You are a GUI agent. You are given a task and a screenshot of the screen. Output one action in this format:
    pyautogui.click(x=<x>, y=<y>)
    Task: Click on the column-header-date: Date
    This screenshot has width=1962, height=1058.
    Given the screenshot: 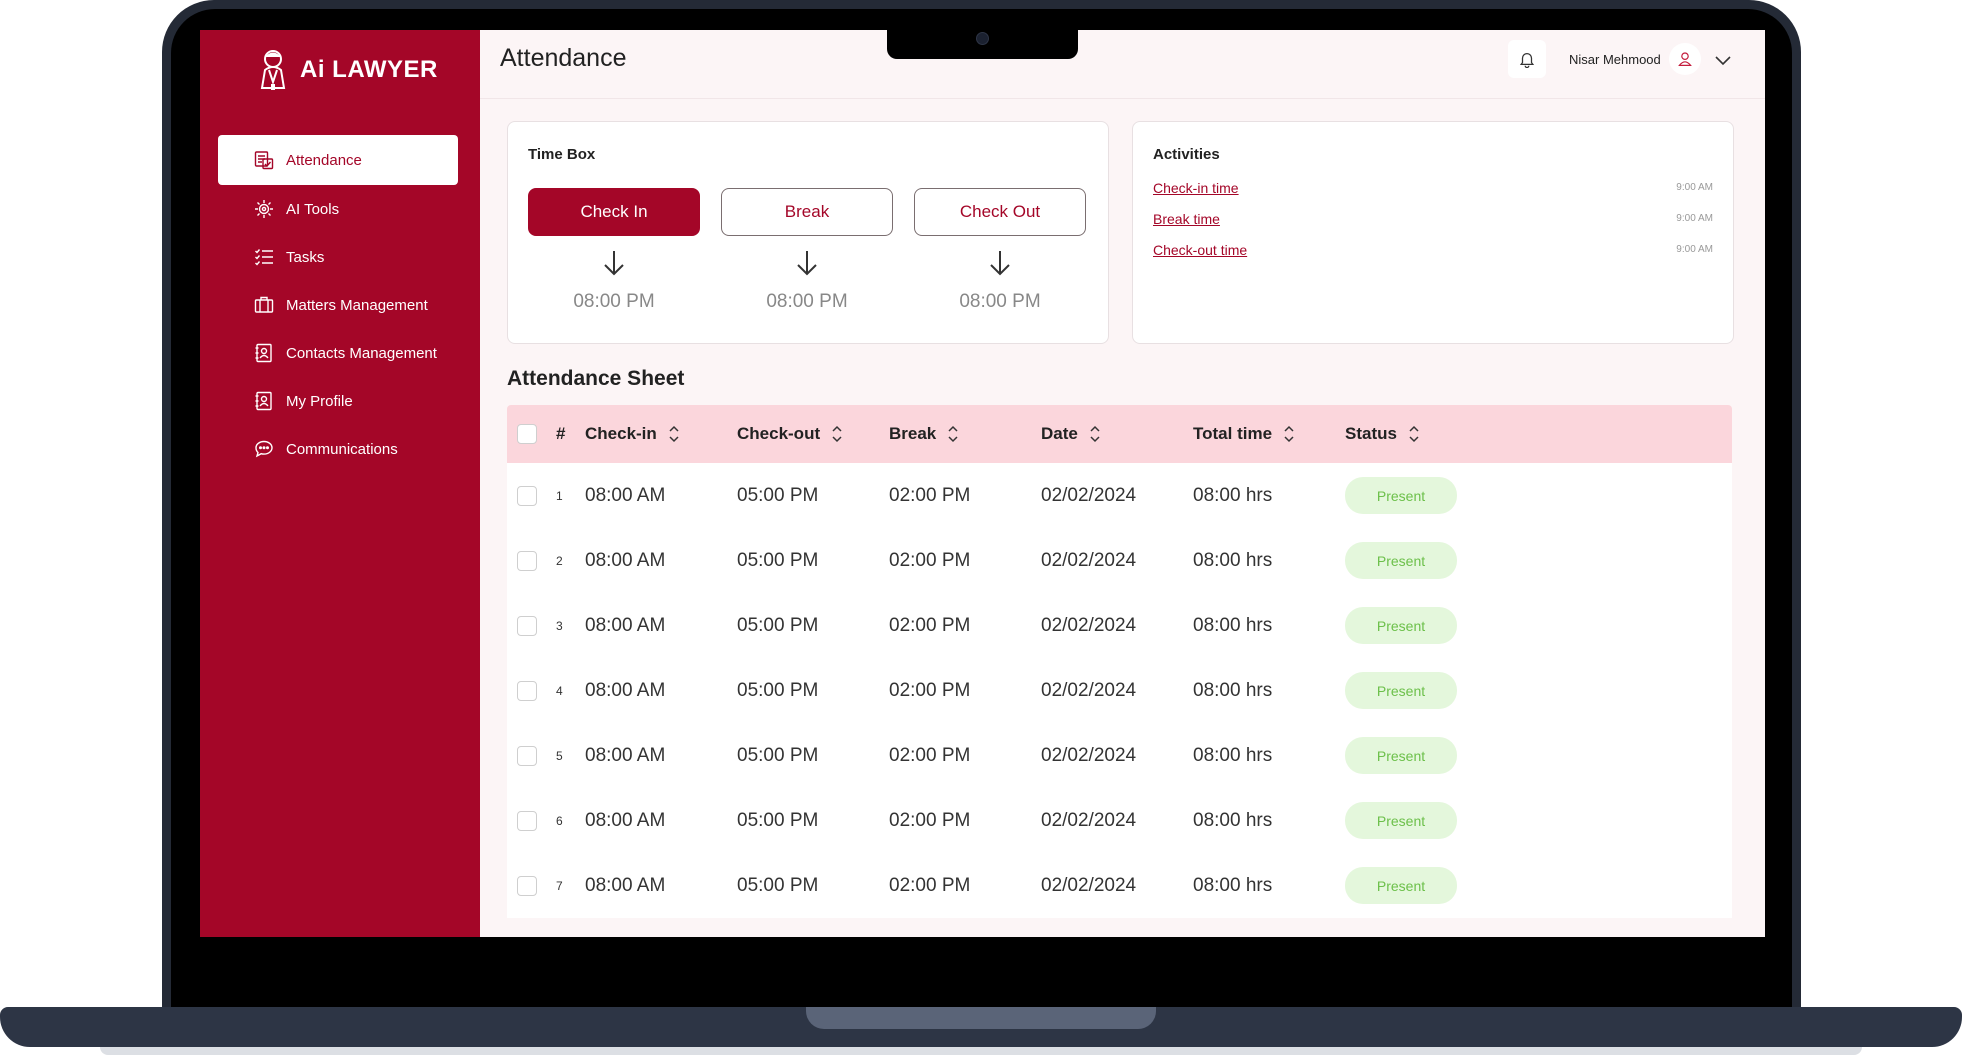 What is the action you would take?
    pyautogui.click(x=1071, y=434)
    